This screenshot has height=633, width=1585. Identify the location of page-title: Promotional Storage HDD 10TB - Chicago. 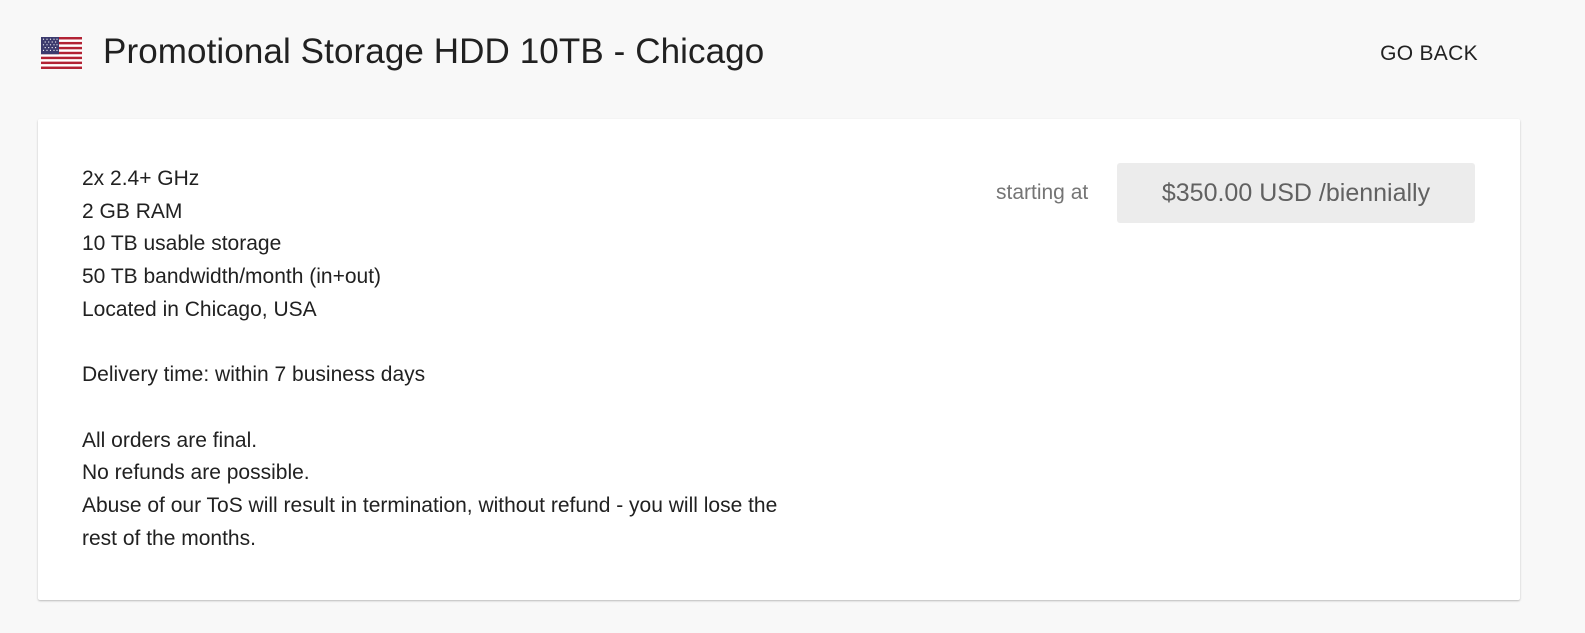
(434, 51).